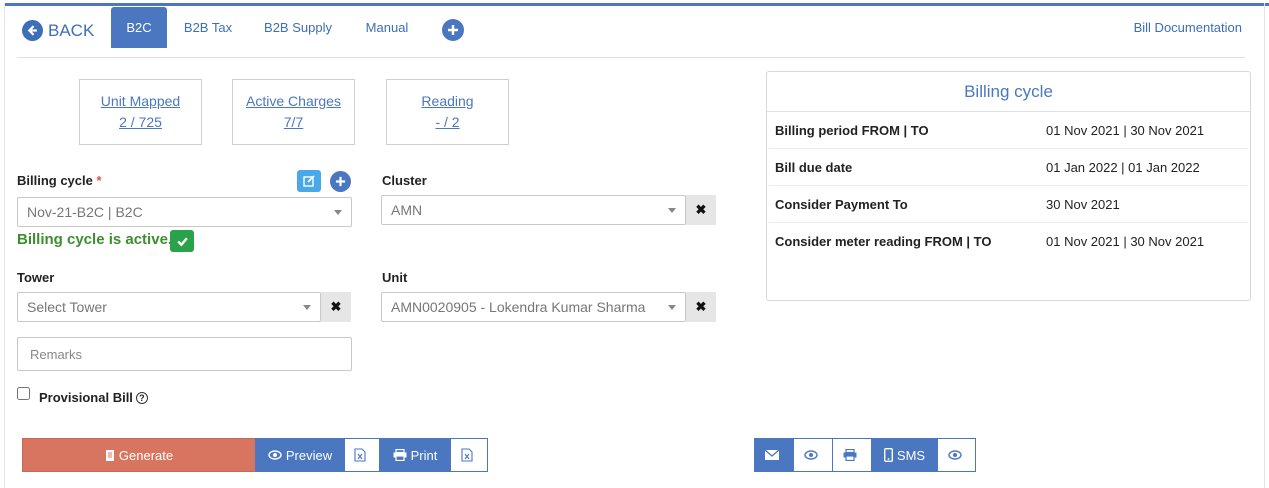 The image size is (1269, 488). I want to click on unit-select: AMN0020905 - Lokendra Kumar Sharma, so click(533, 307).